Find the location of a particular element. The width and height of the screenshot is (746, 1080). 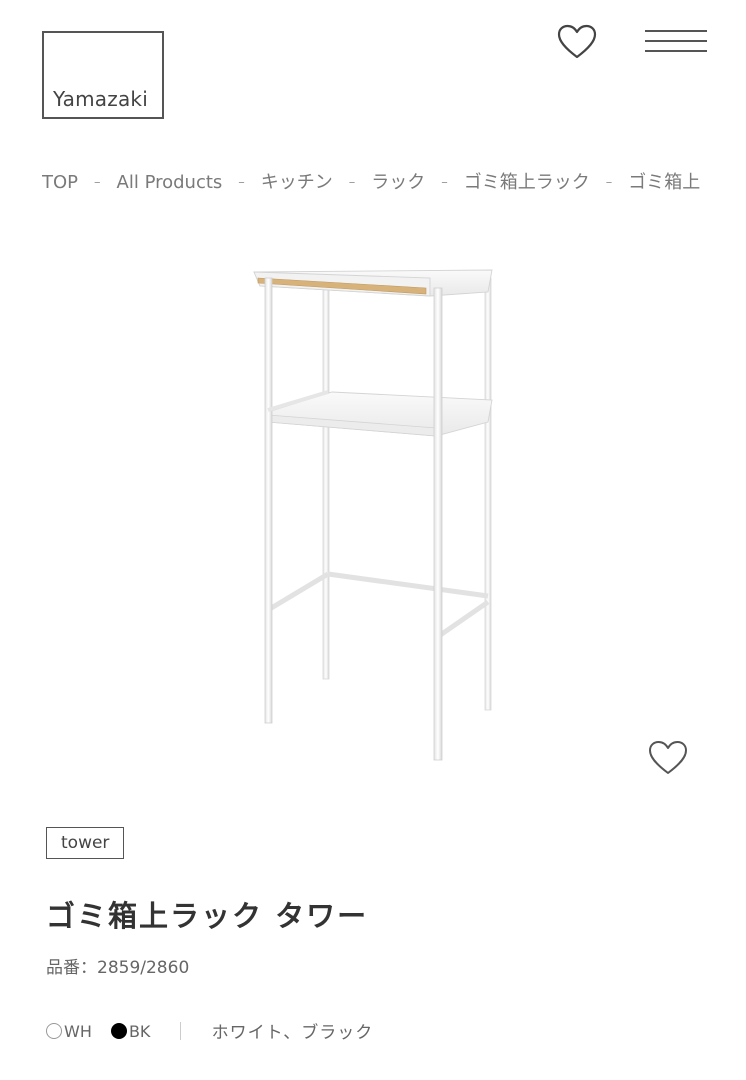

favorites-heart-icon is located at coordinates (577, 42).